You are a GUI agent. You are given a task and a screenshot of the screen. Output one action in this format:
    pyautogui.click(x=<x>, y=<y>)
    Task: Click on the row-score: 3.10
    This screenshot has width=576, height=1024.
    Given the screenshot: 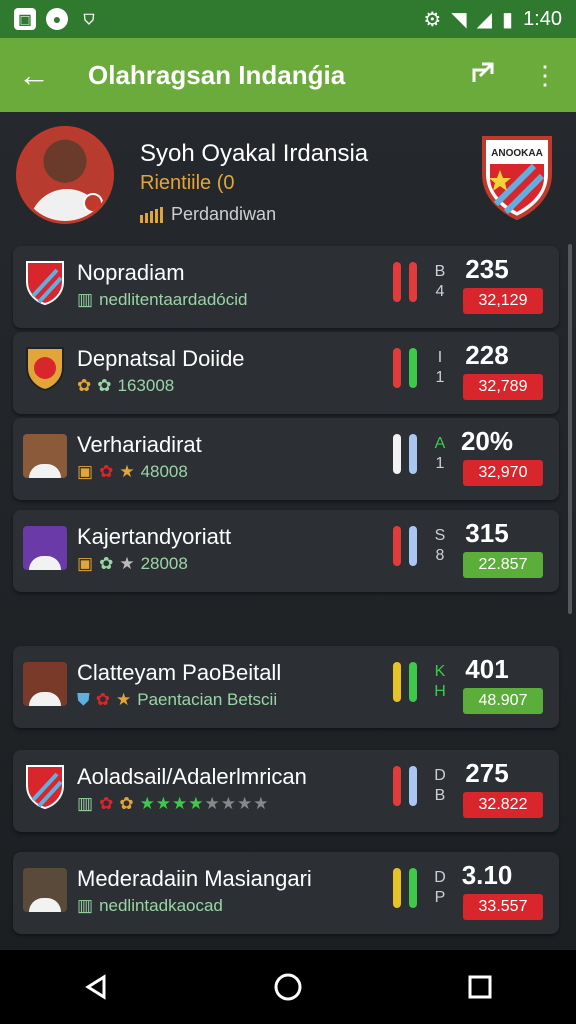 What is the action you would take?
    pyautogui.click(x=487, y=875)
    